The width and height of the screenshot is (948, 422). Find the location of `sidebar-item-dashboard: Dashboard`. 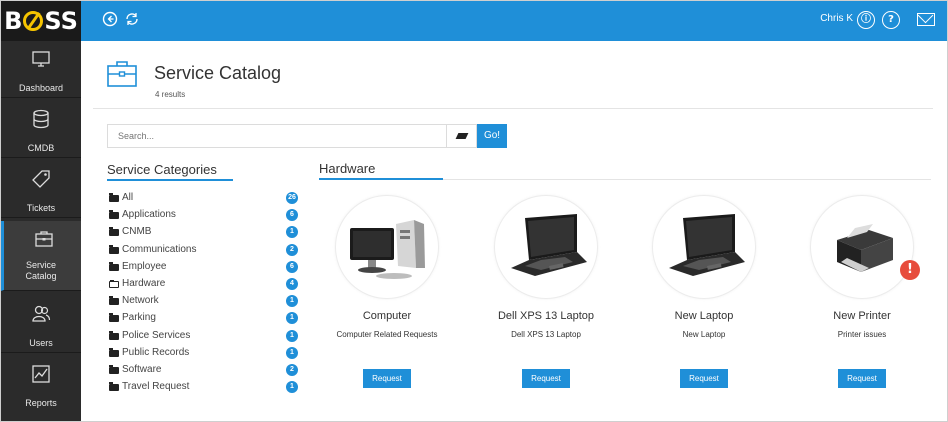

sidebar-item-dashboard: Dashboard is located at coordinates (41, 69).